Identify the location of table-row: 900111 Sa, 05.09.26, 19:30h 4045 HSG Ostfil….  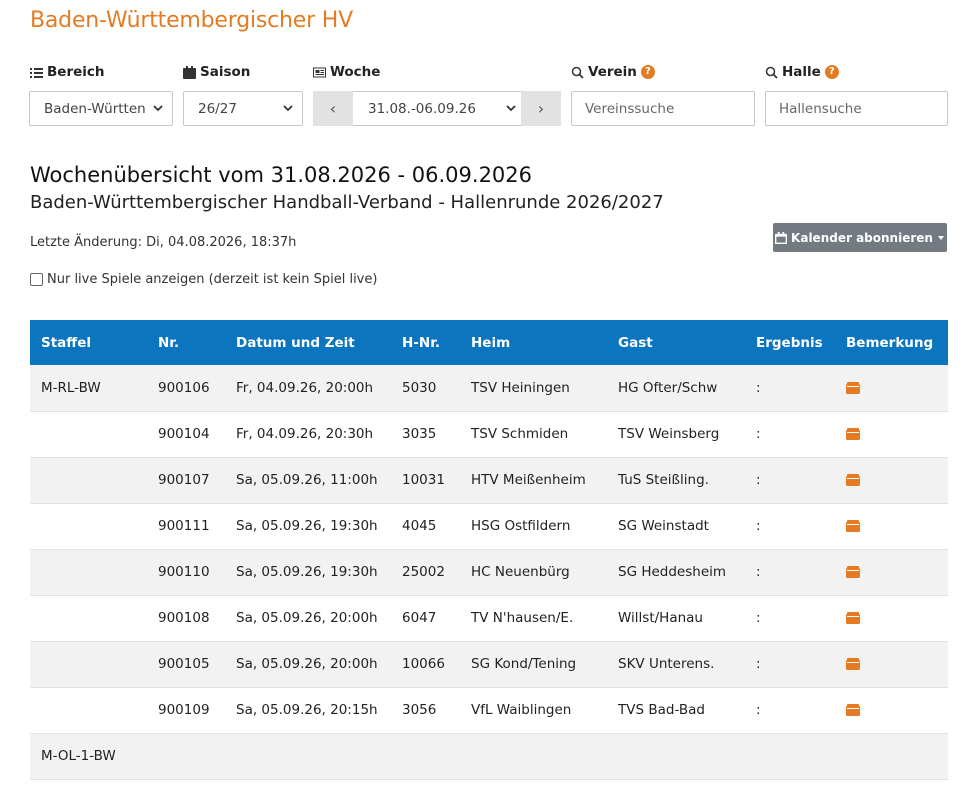
(489, 526).